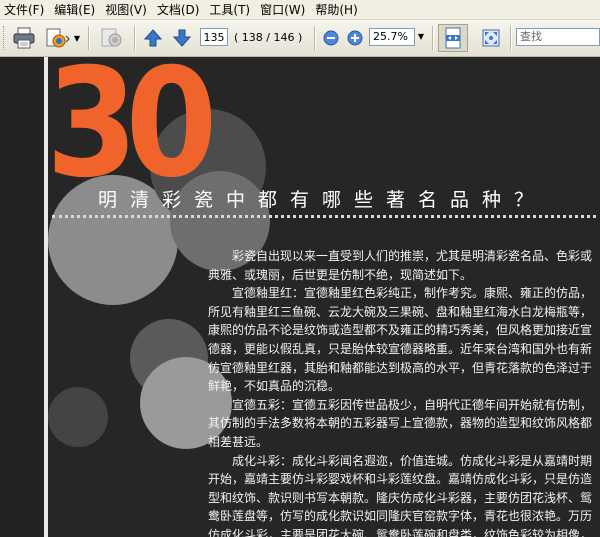  Describe the element at coordinates (283, 9) in the screenshot. I see `menu-window: 窗口(W)` at that location.